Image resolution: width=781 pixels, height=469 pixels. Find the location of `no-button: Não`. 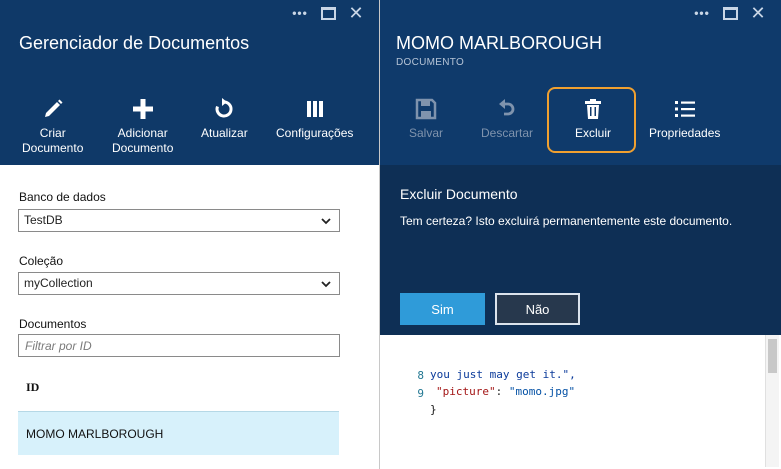

no-button: Não is located at coordinates (537, 309).